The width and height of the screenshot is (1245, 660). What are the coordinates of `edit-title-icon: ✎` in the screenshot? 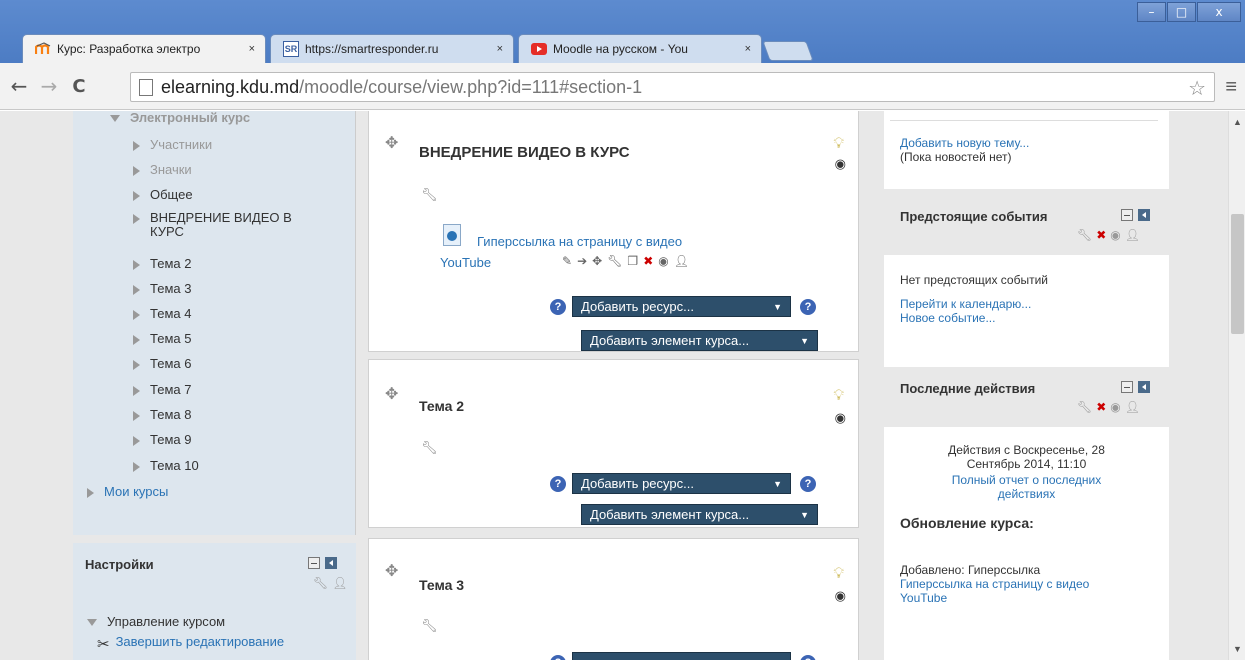 It's located at (569, 261).